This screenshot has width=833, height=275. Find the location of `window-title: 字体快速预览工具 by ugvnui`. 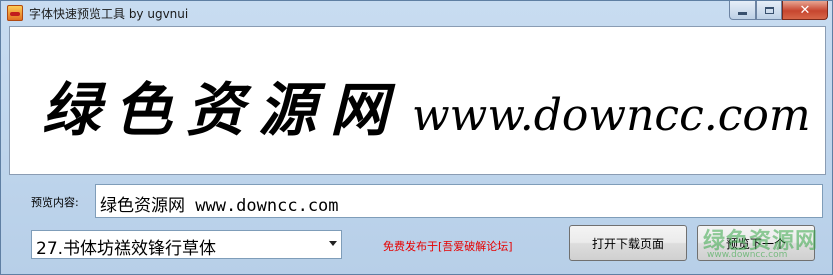

window-title: 字体快速预览工具 by ugvnui is located at coordinates (109, 14).